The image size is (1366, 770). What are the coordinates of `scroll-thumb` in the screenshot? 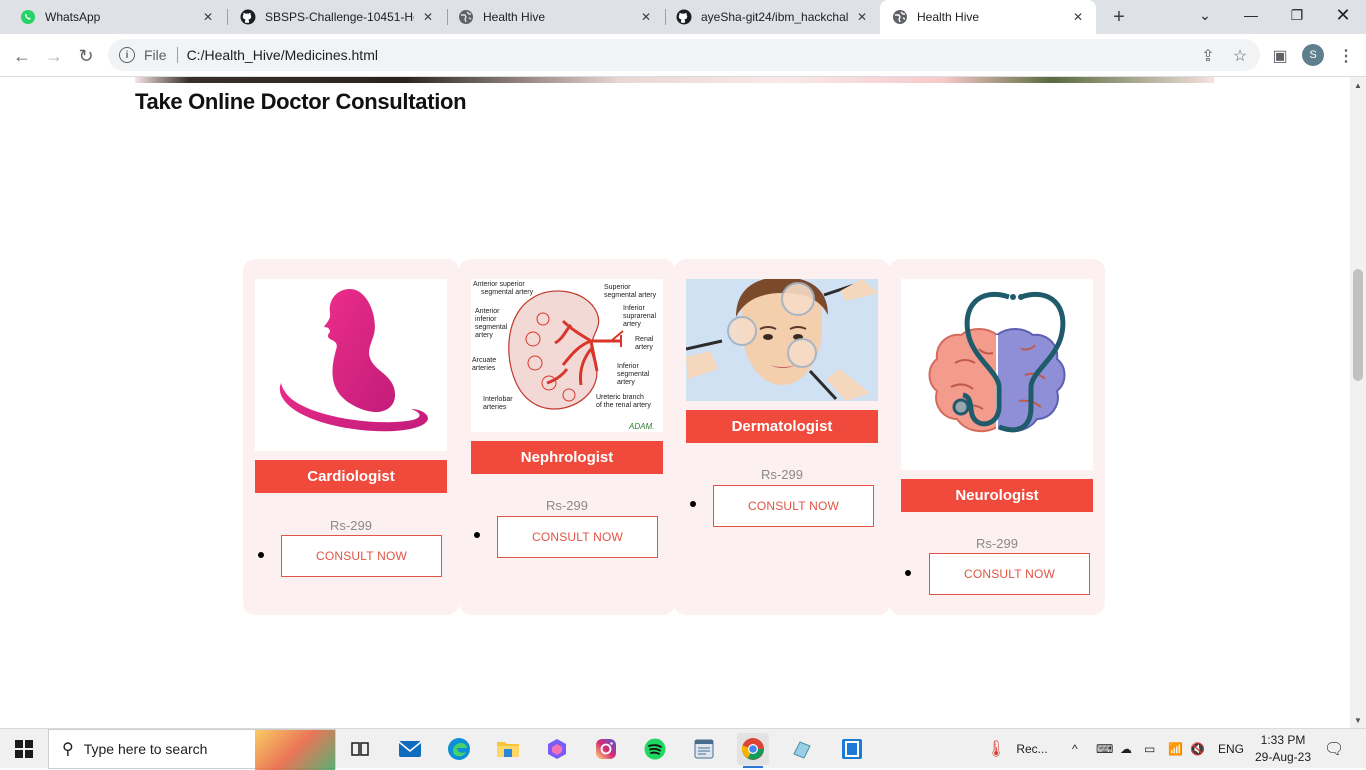 It's located at (1358, 325).